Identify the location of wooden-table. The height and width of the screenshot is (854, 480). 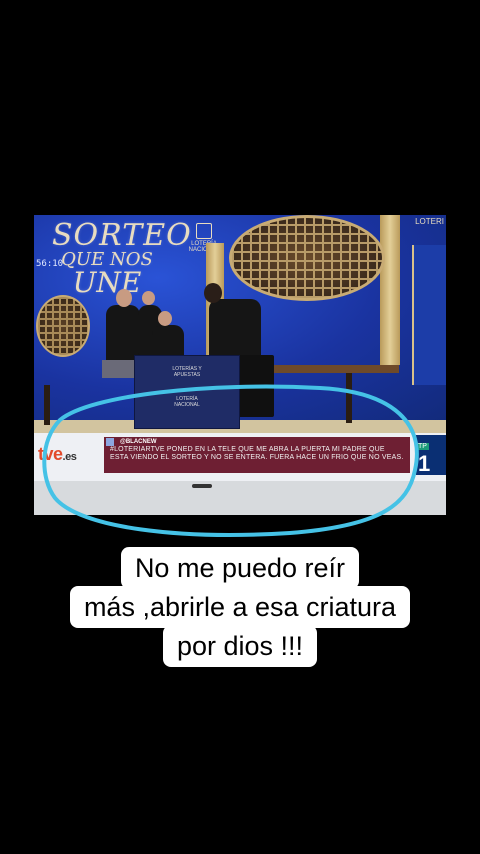
(334, 369).